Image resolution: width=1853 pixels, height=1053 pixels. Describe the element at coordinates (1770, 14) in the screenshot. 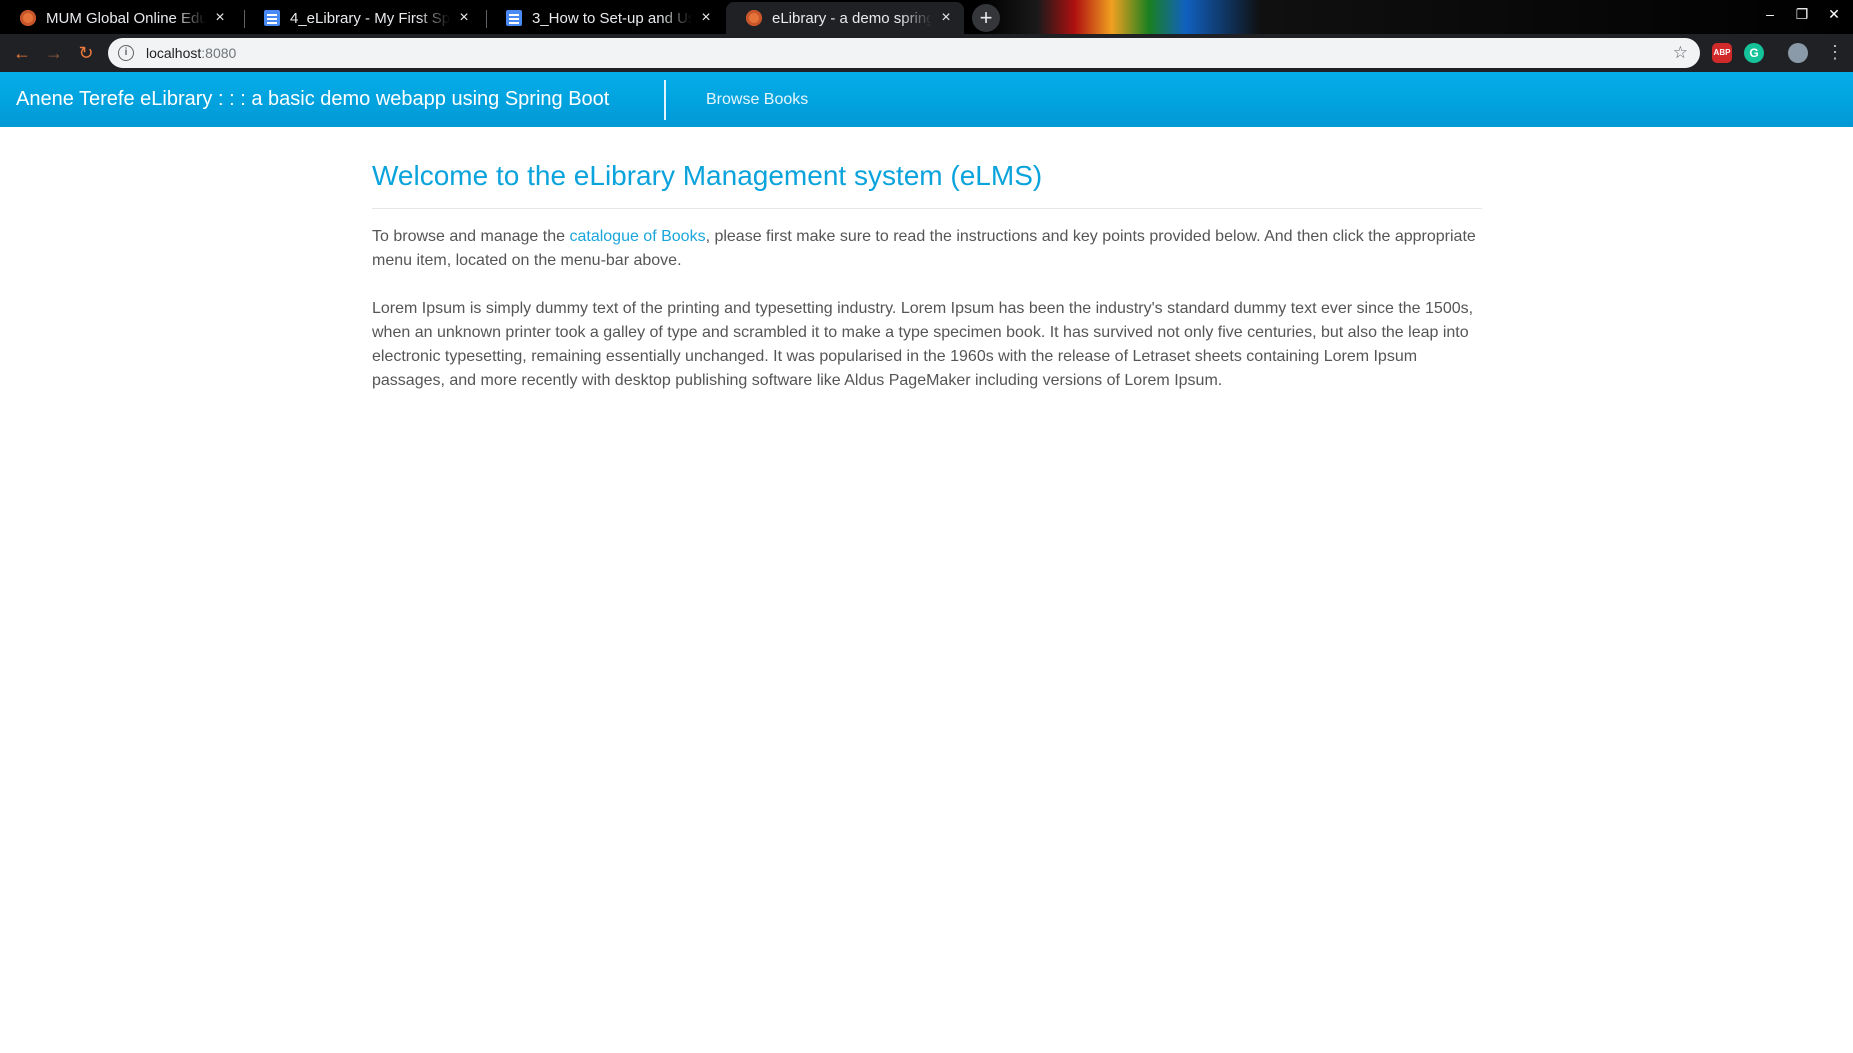

I see `minimize-icon: ‒` at that location.